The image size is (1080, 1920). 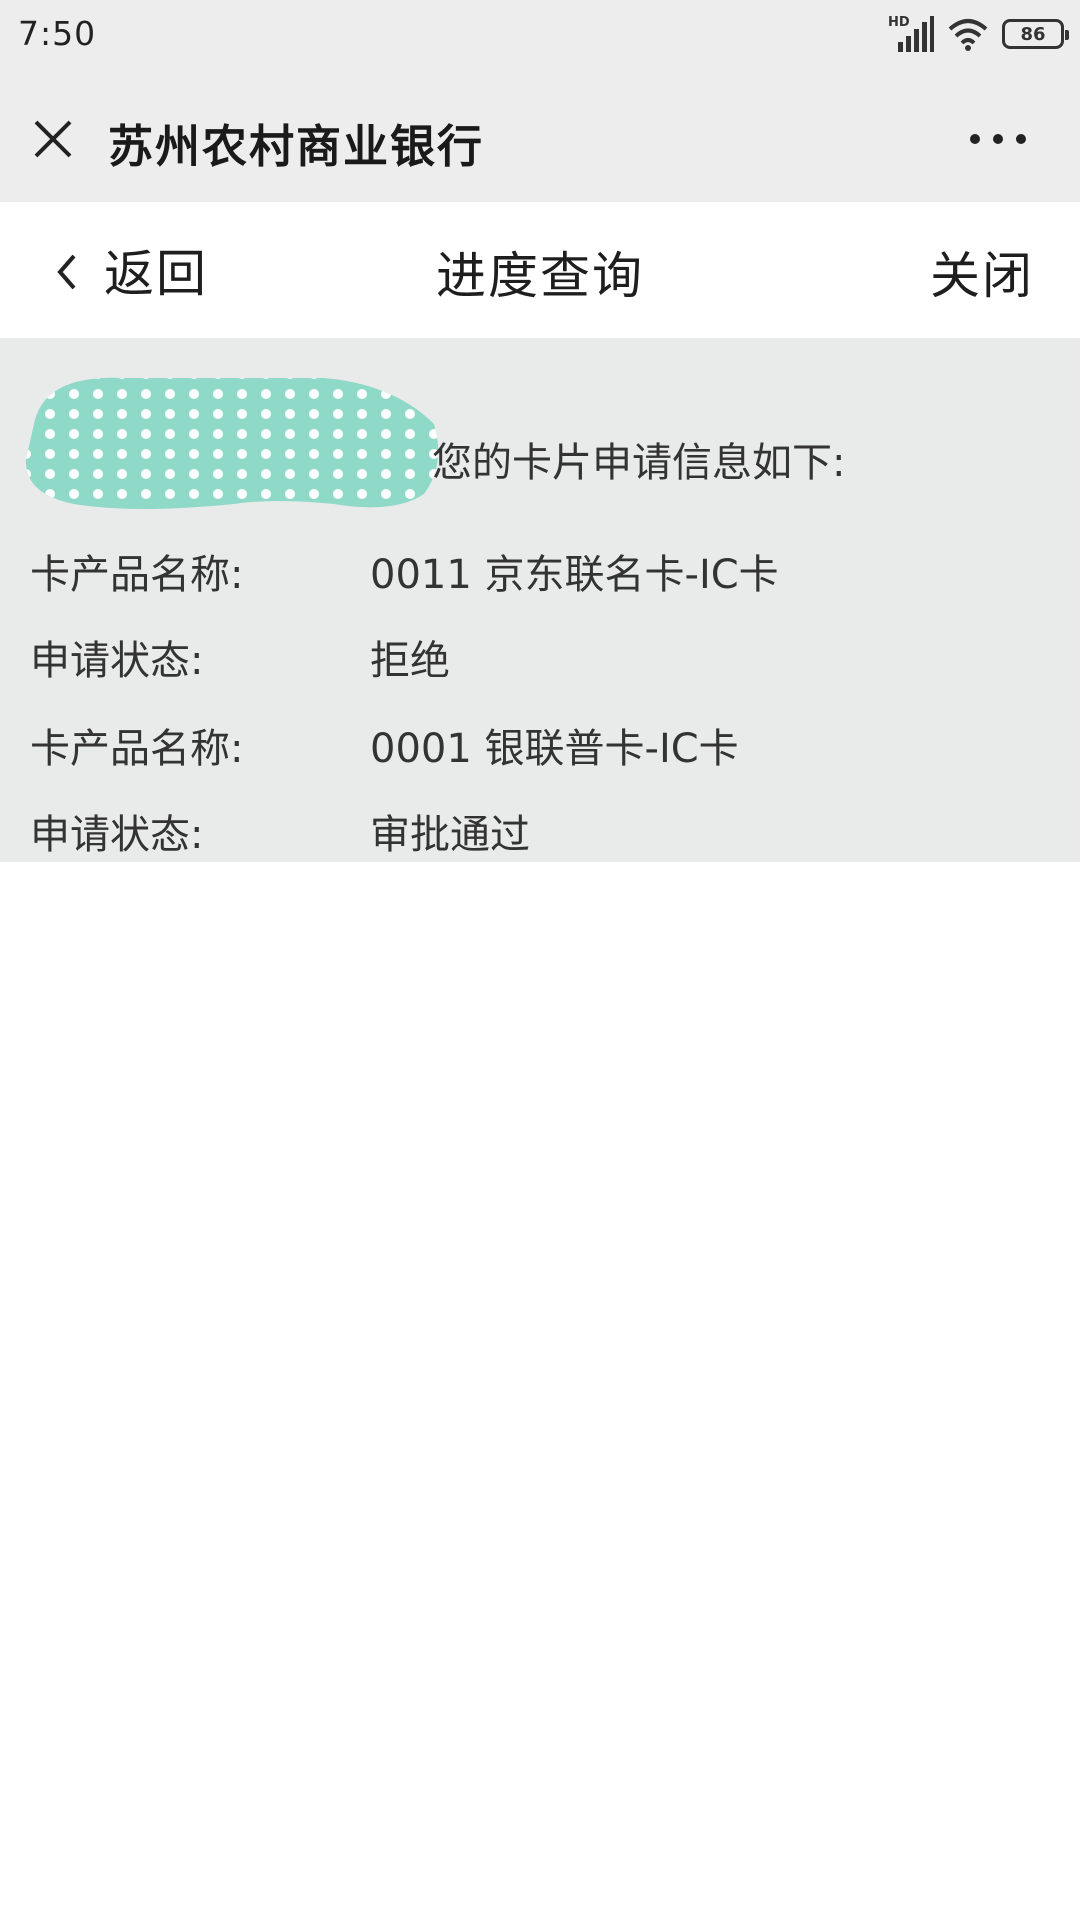 I want to click on network-type-label: HD, so click(x=899, y=22).